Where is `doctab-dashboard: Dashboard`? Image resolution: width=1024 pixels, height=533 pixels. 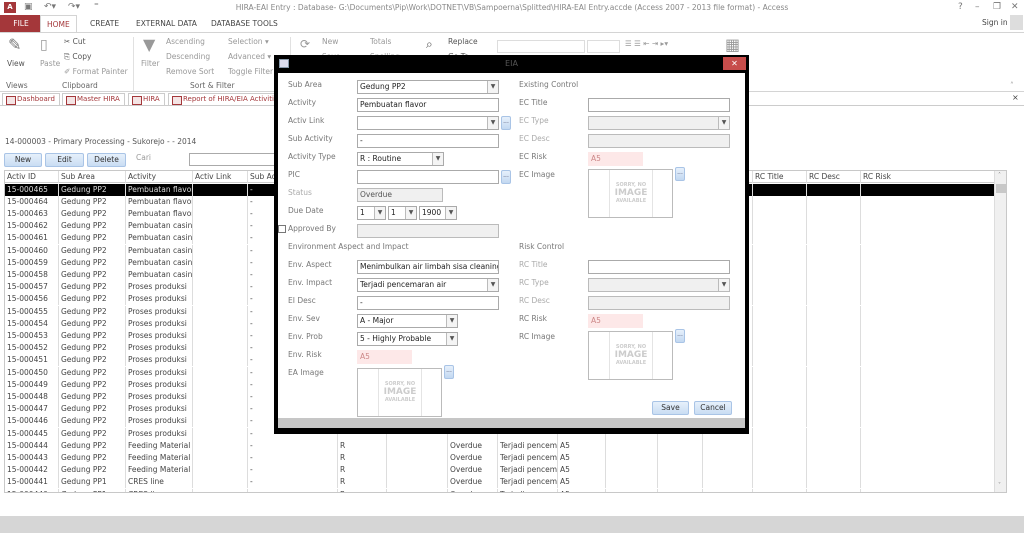
doctab-dashboard: Dashboard is located at coordinates (31, 99).